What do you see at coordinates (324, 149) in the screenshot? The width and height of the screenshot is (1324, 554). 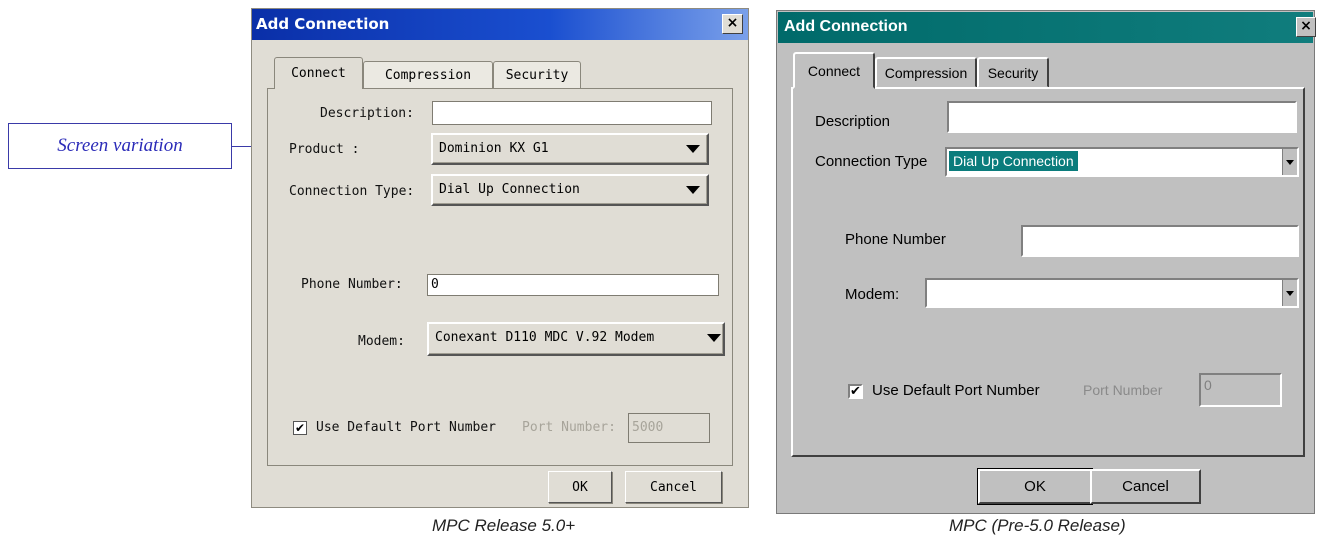 I see `product-label: Product :` at bounding box center [324, 149].